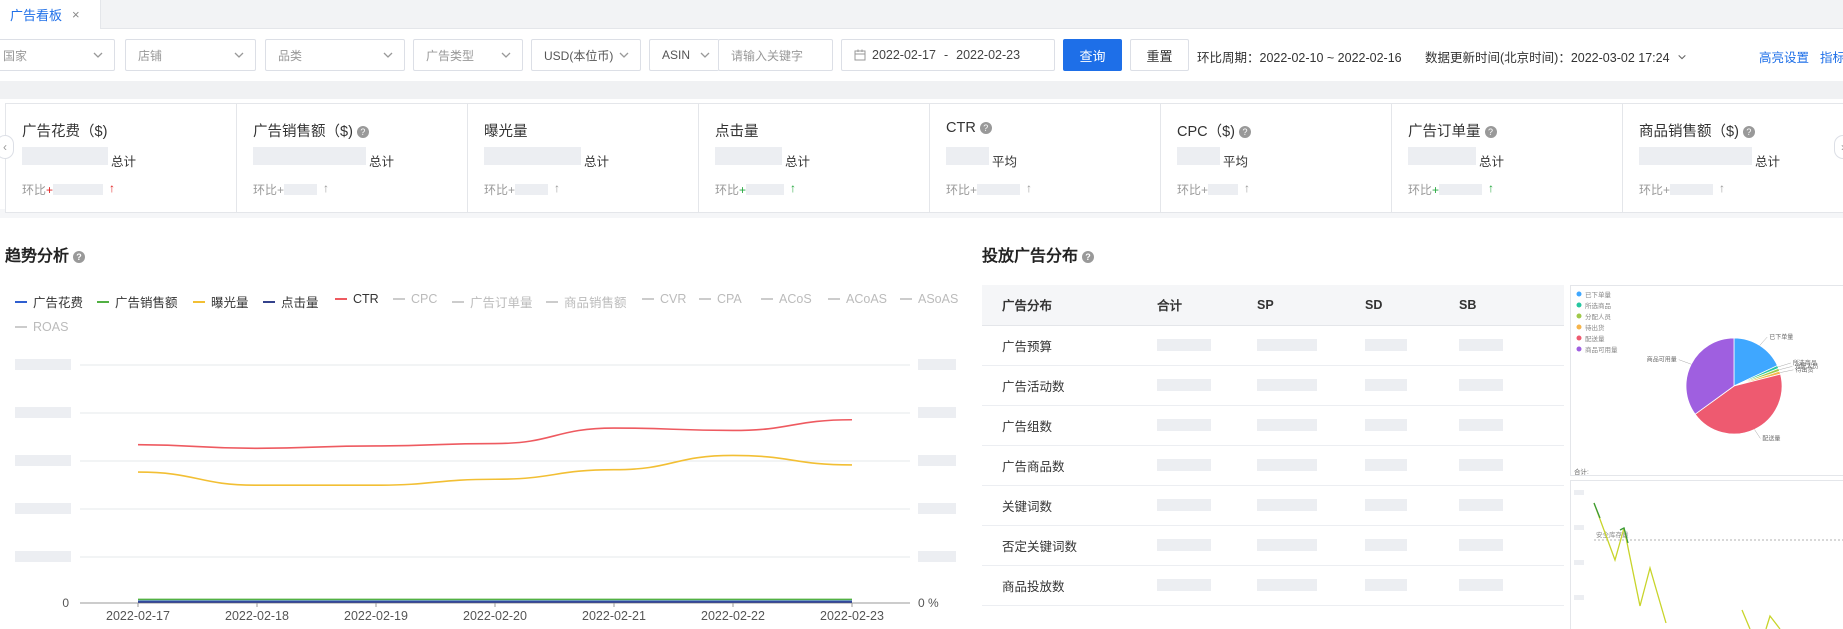  What do you see at coordinates (1595, 327) in the screenshot?
I see `pie-legend-label: 待出货` at bounding box center [1595, 327].